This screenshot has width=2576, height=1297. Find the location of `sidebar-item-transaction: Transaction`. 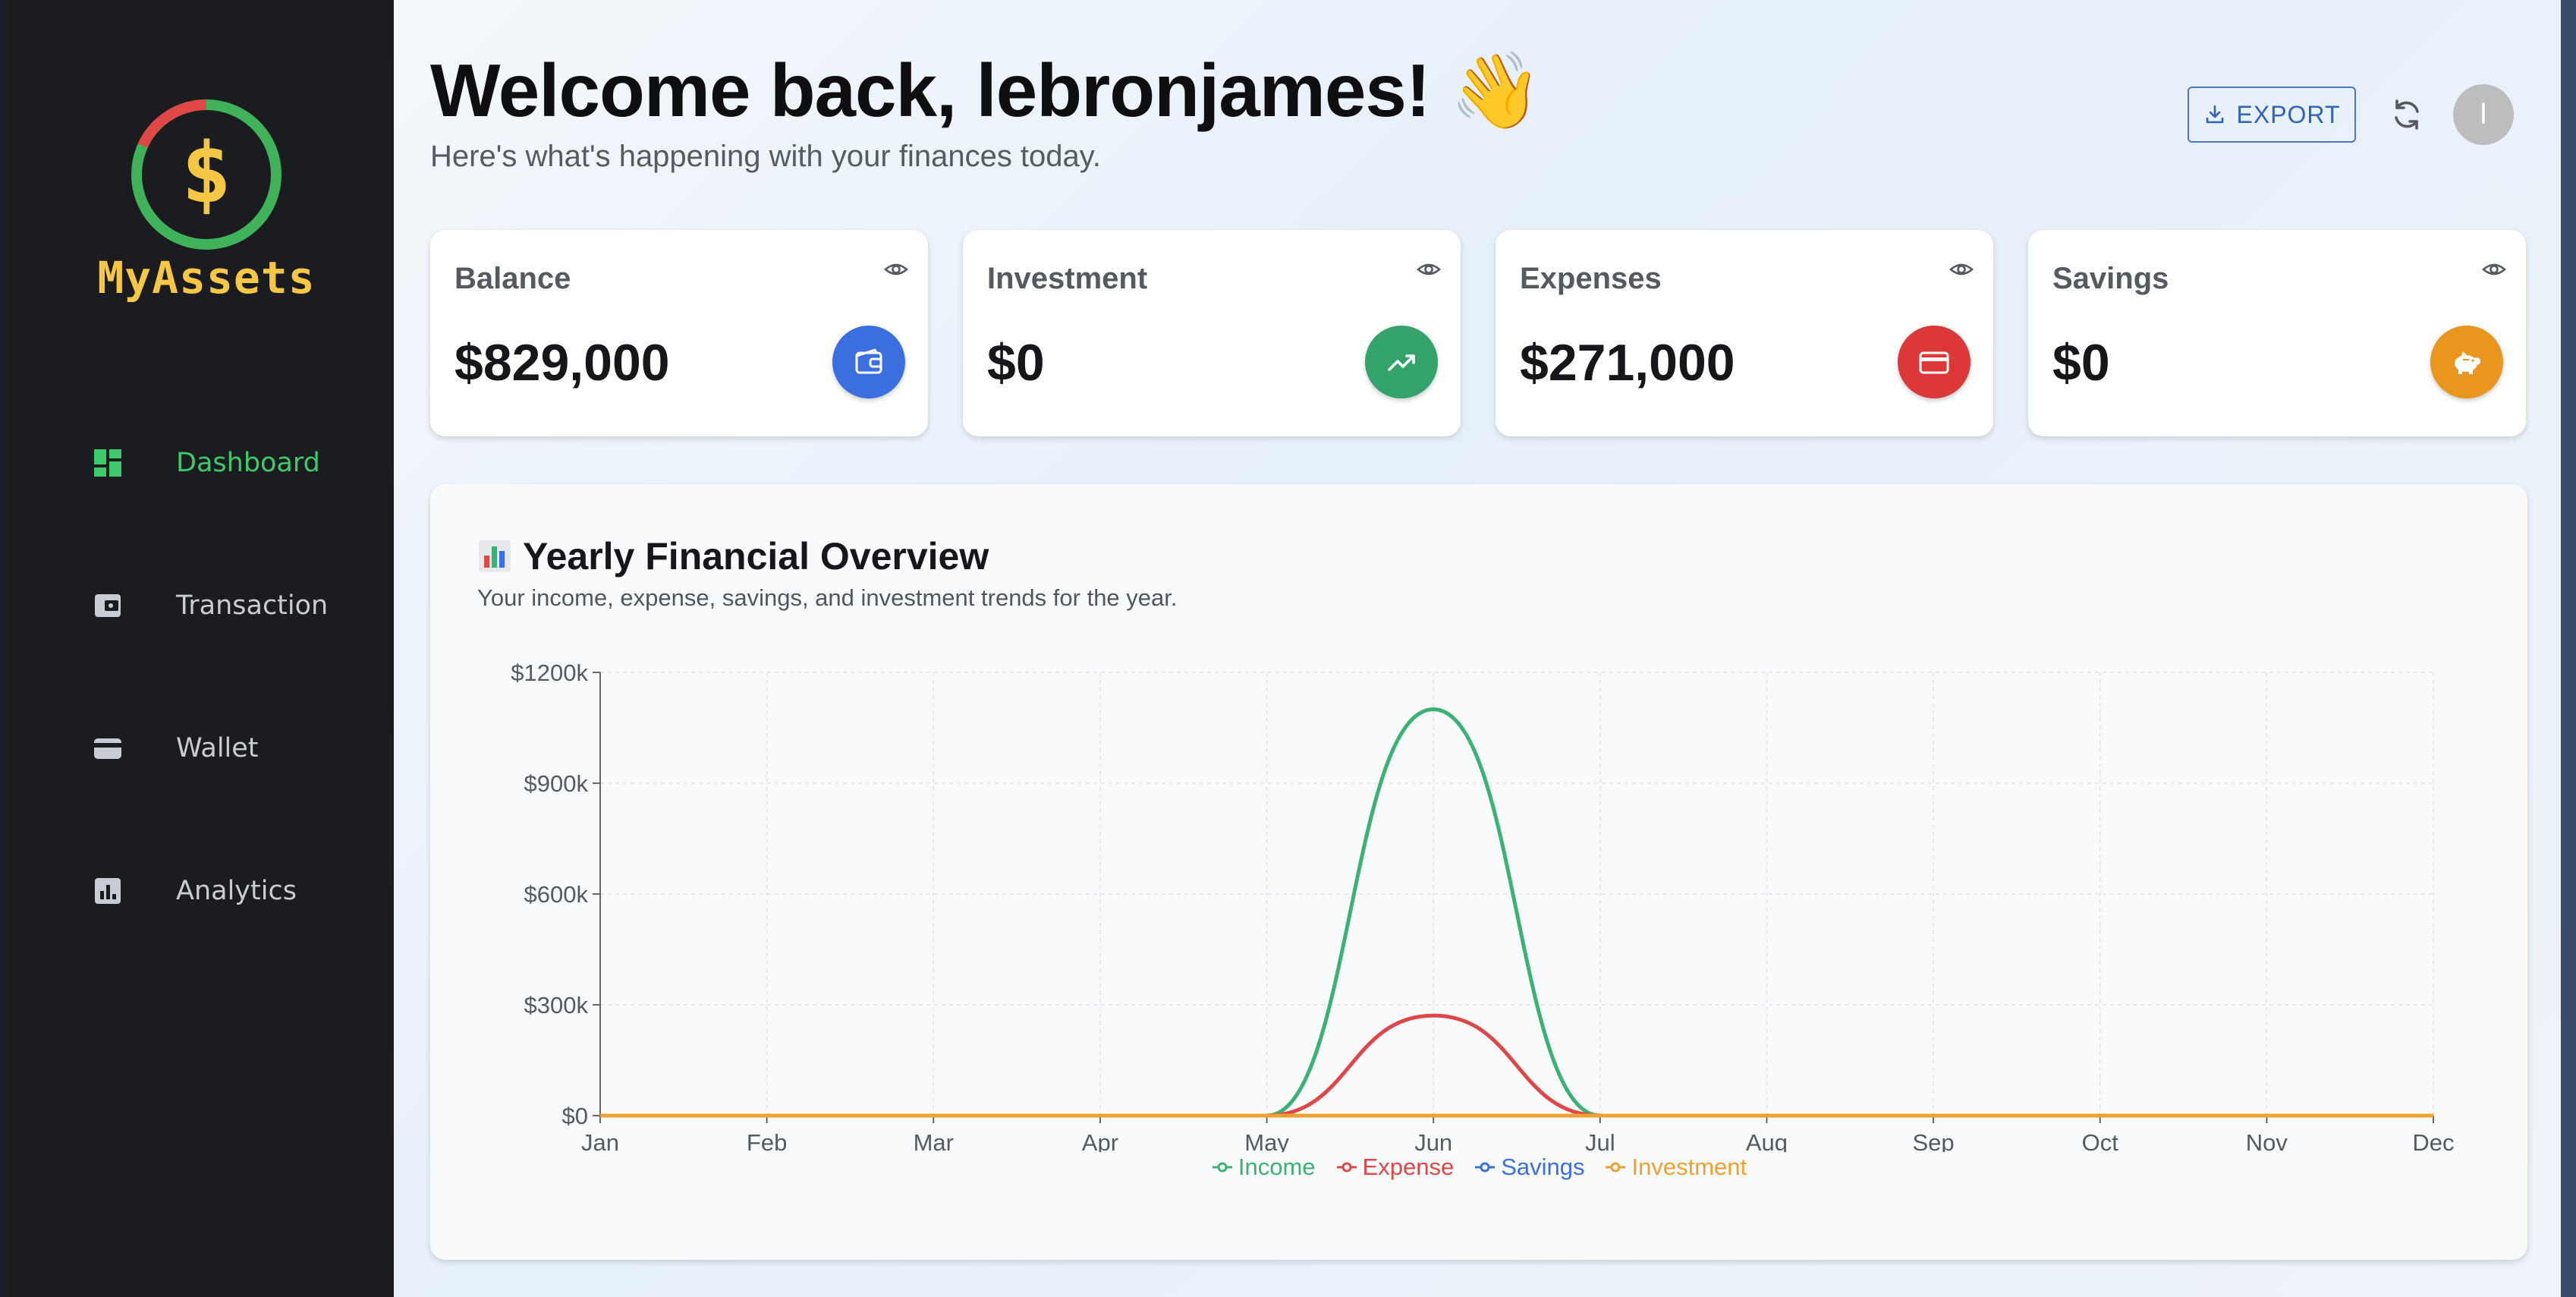

sidebar-item-transaction: Transaction is located at coordinates (227, 605).